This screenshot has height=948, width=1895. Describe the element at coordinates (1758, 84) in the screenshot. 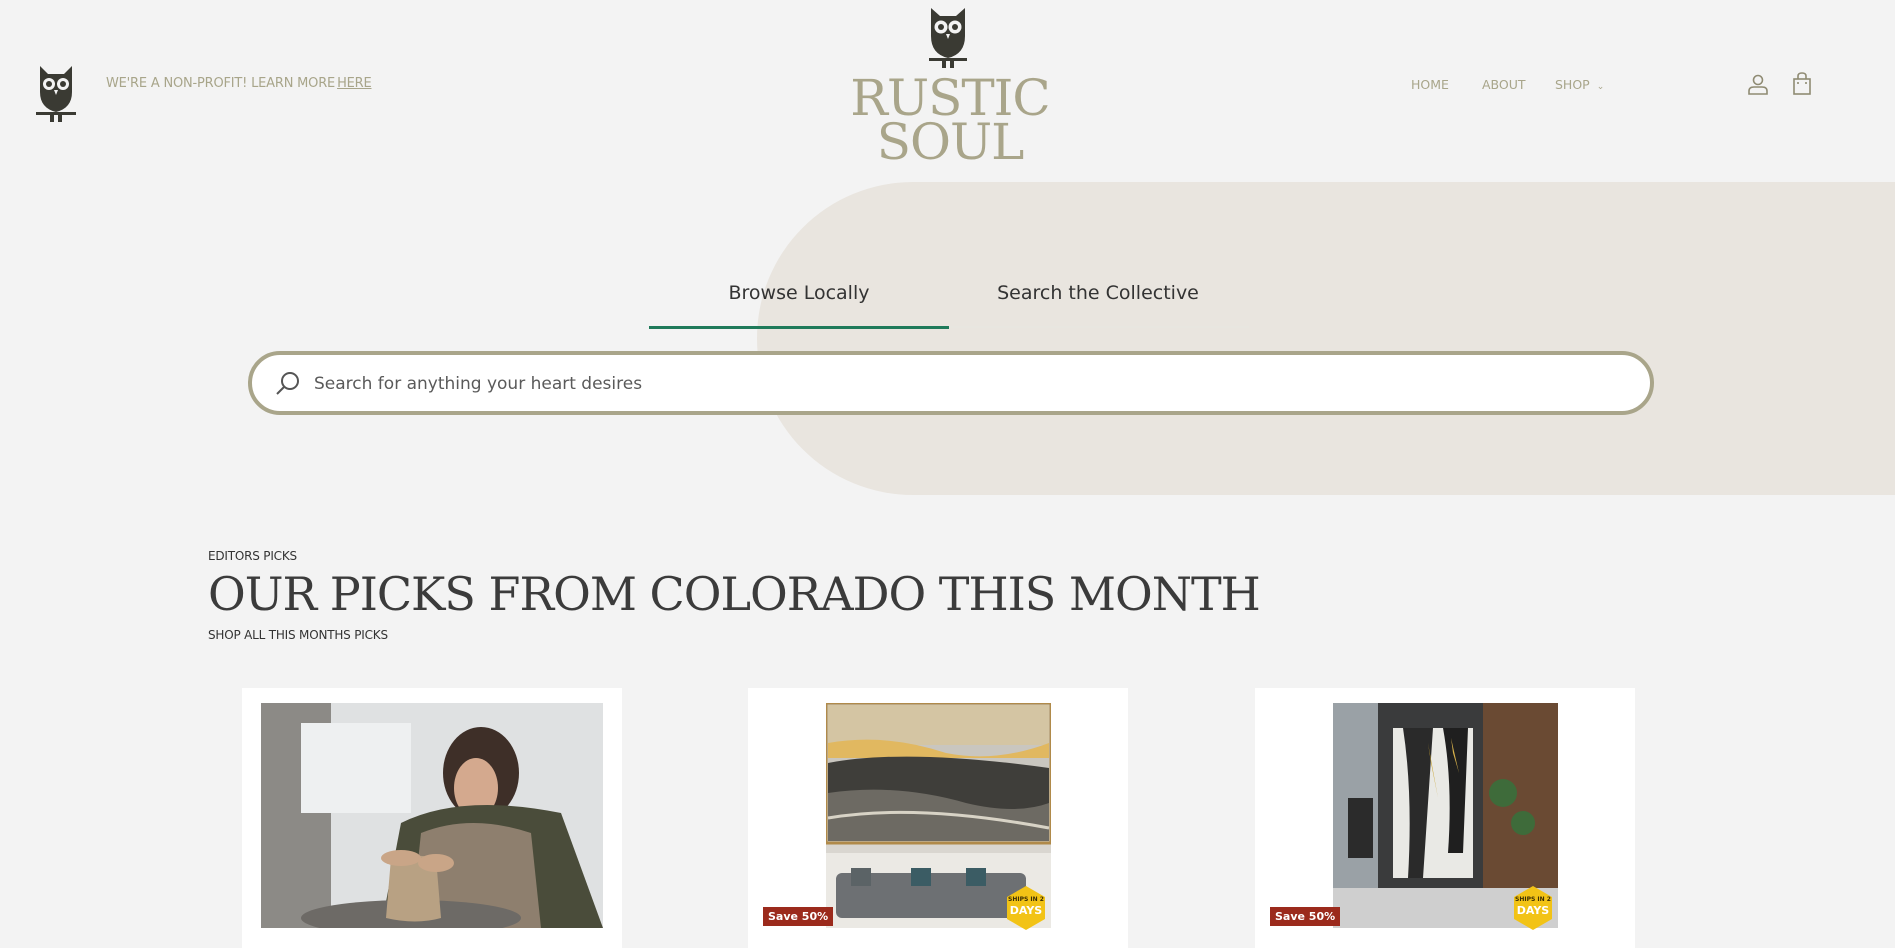

I see `account-icon` at that location.